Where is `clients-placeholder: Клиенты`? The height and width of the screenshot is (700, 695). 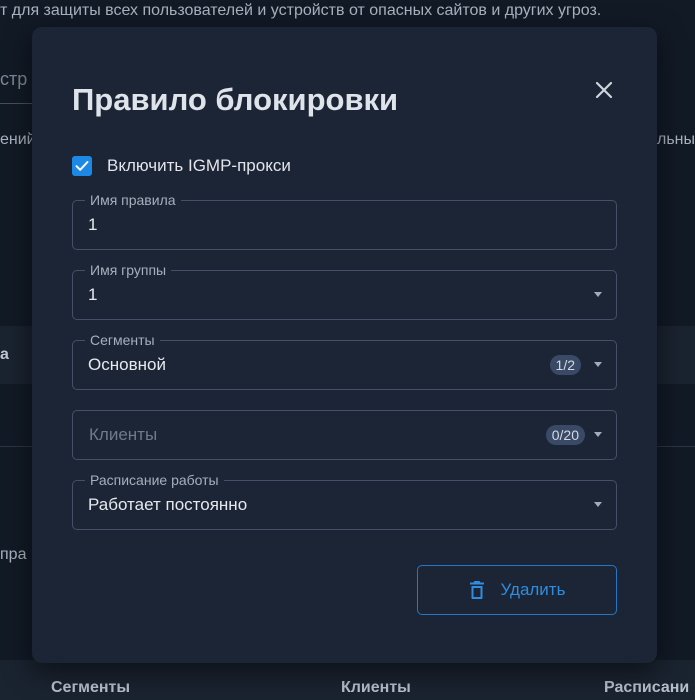
clients-placeholder: Клиенты is located at coordinates (123, 434).